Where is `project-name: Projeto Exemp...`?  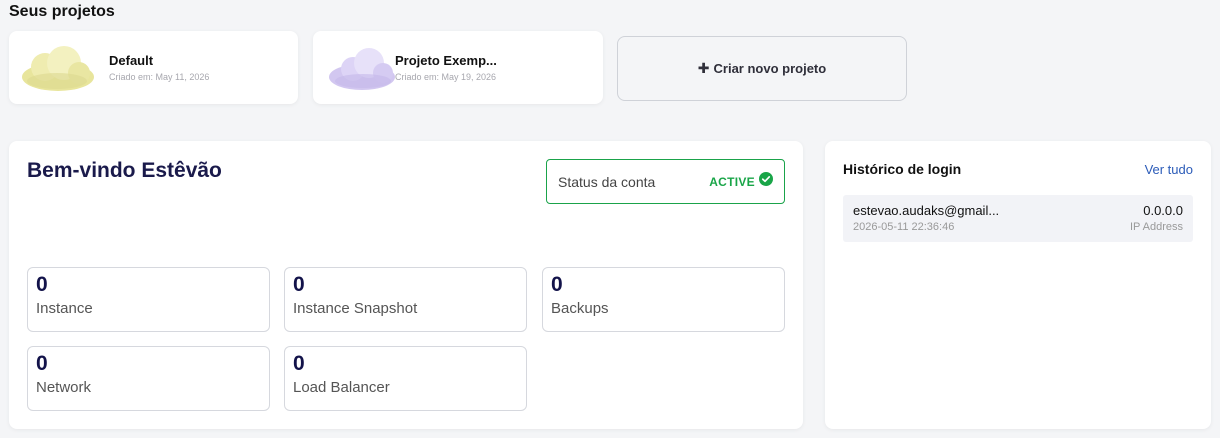 project-name: Projeto Exemp... is located at coordinates (446, 60).